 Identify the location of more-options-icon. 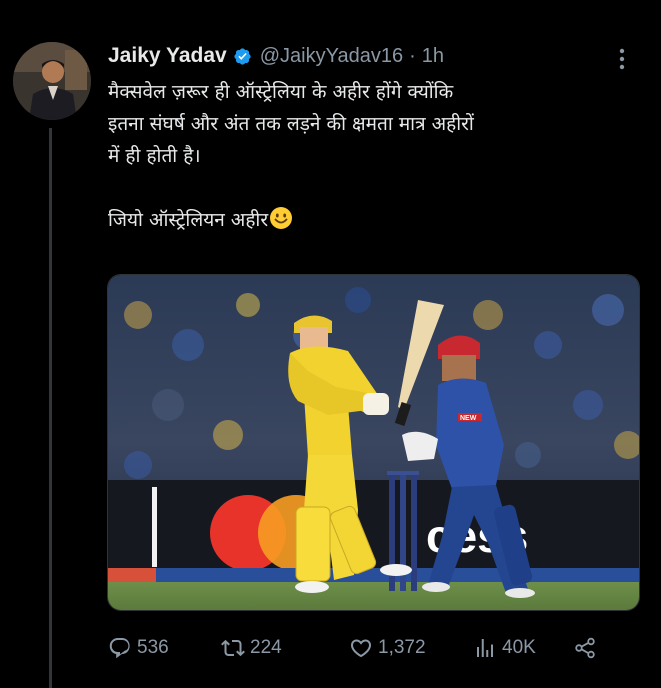
(622, 59).